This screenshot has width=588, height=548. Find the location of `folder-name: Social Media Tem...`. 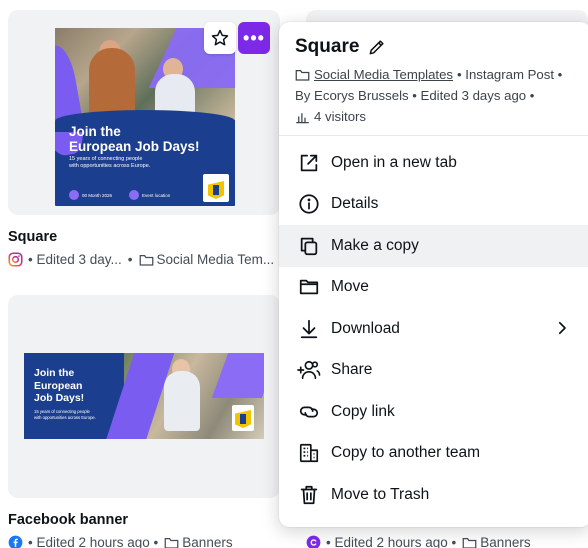

folder-name: Social Media Tem... is located at coordinates (216, 259).